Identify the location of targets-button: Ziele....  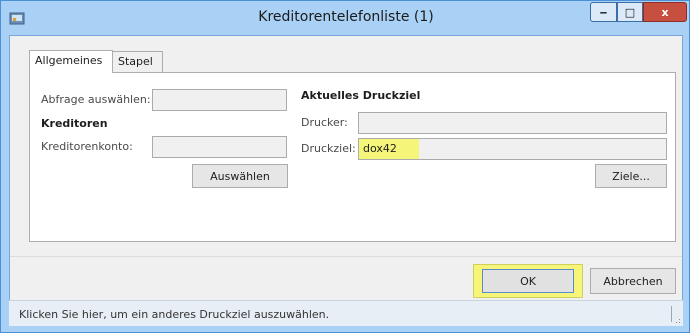
(631, 176).